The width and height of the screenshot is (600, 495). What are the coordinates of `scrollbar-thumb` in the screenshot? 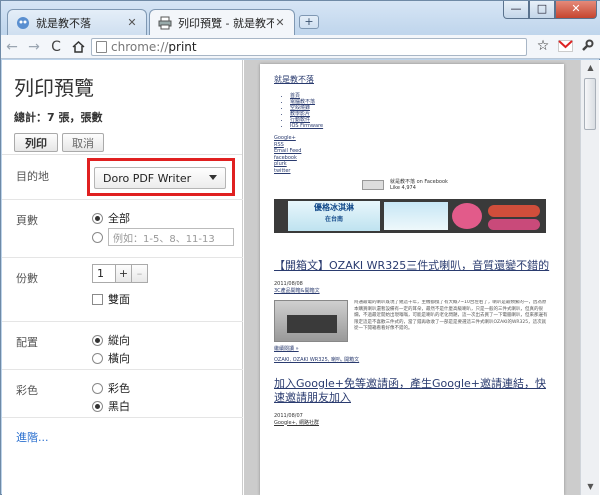 It's located at (590, 104).